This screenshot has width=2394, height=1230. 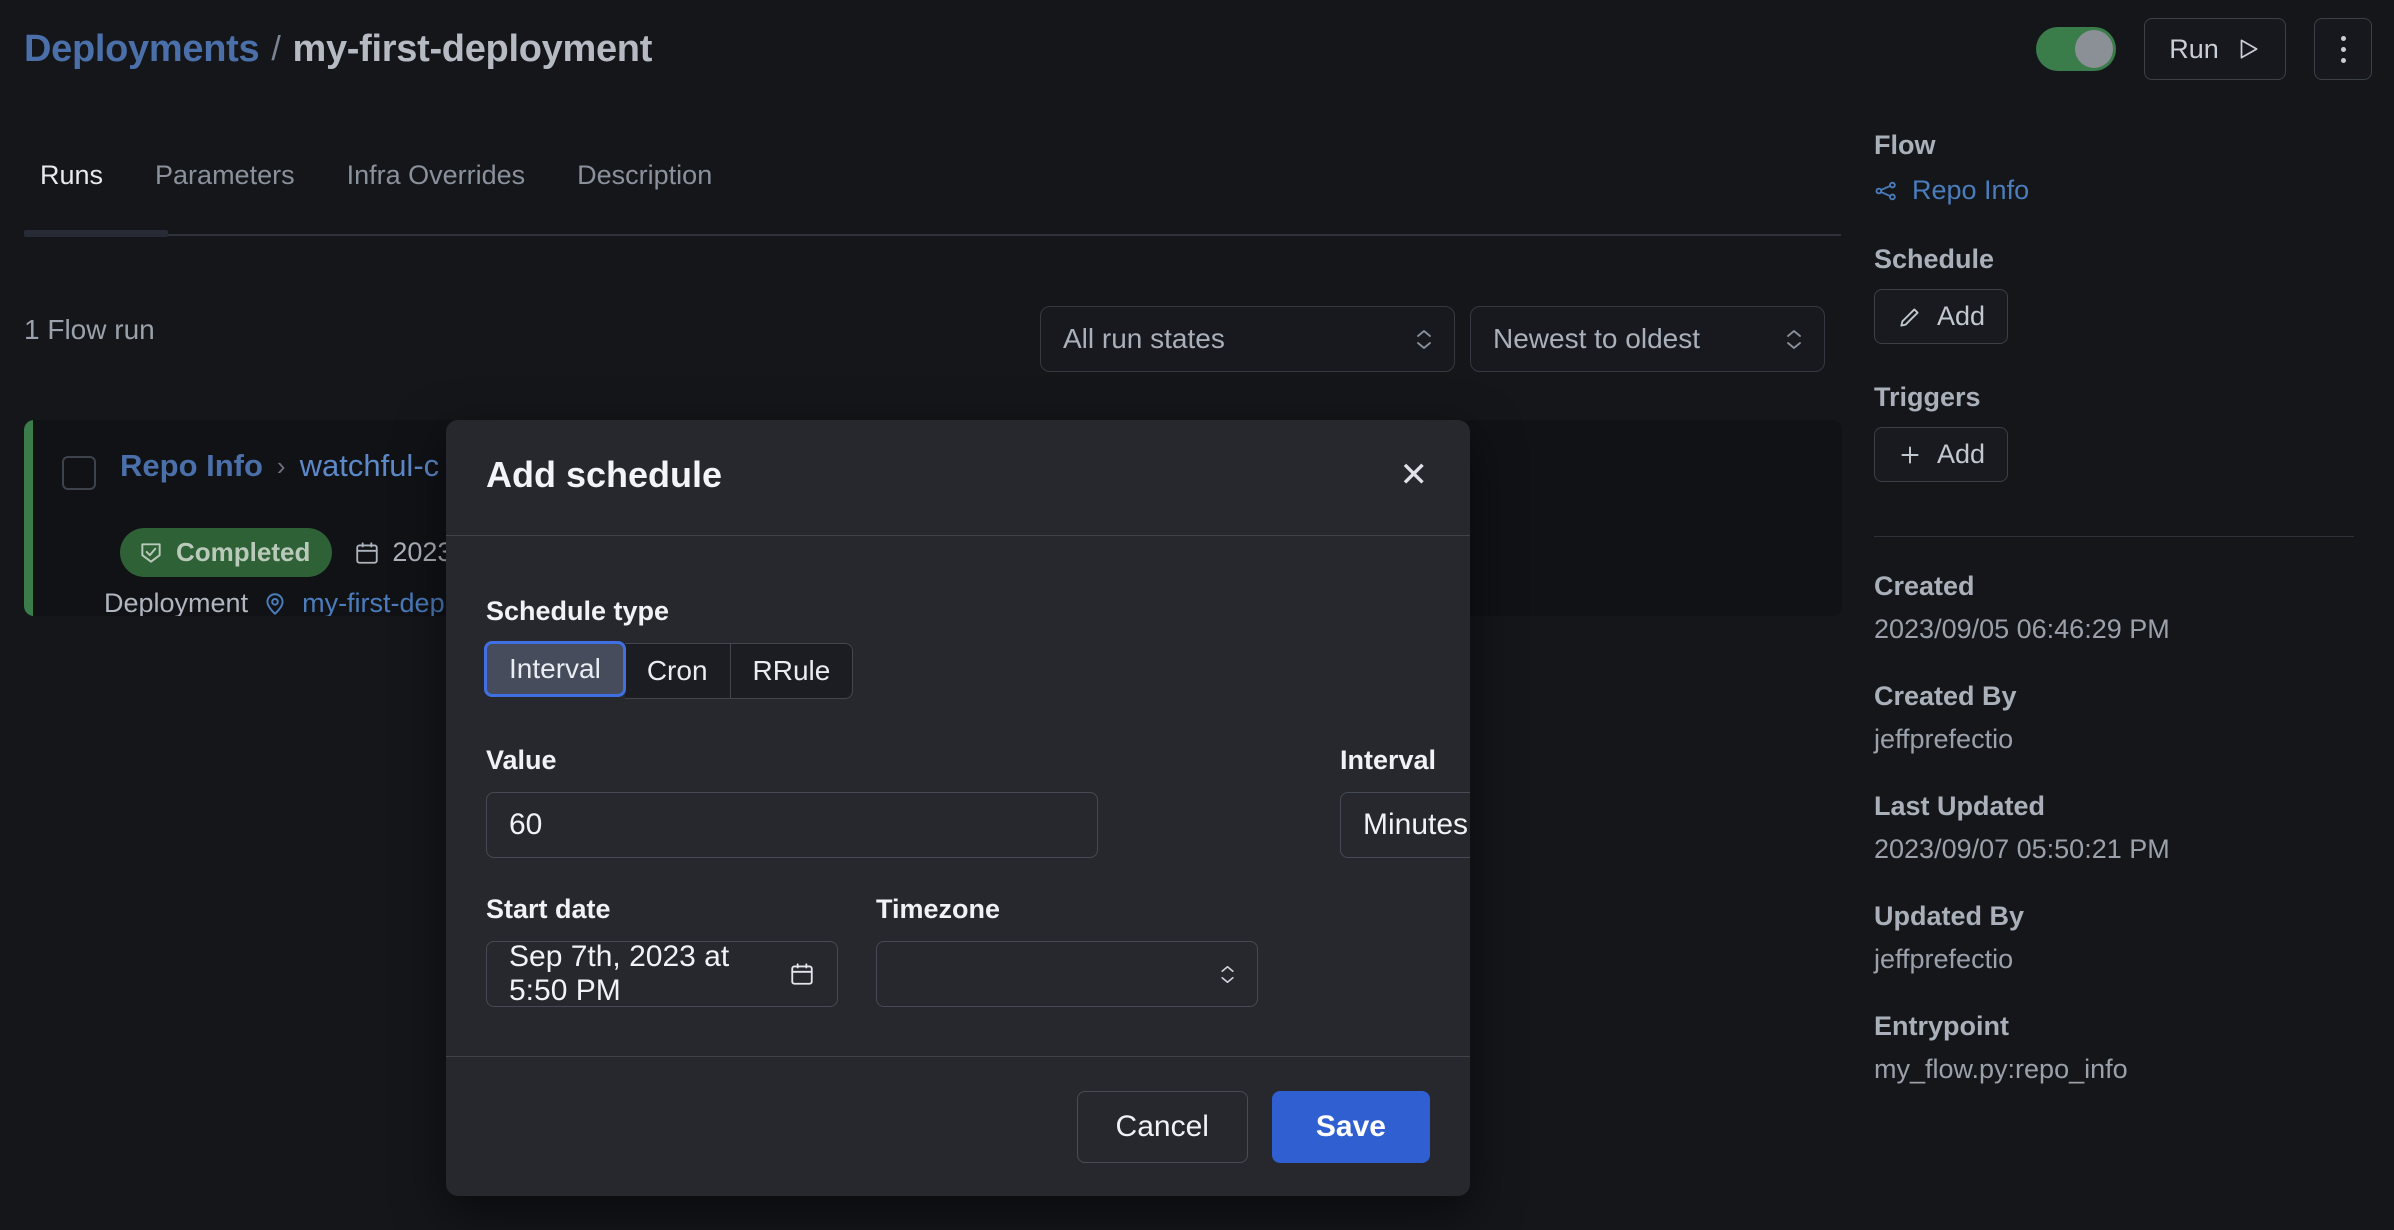 I want to click on toggle-knob, so click(x=2094, y=49).